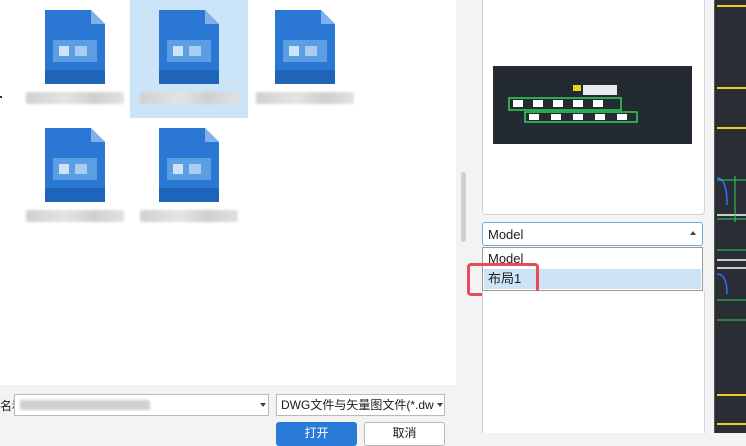 Image resolution: width=746 pixels, height=446 pixels. Describe the element at coordinates (693, 233) in the screenshot. I see `chevron-up-icon` at that location.